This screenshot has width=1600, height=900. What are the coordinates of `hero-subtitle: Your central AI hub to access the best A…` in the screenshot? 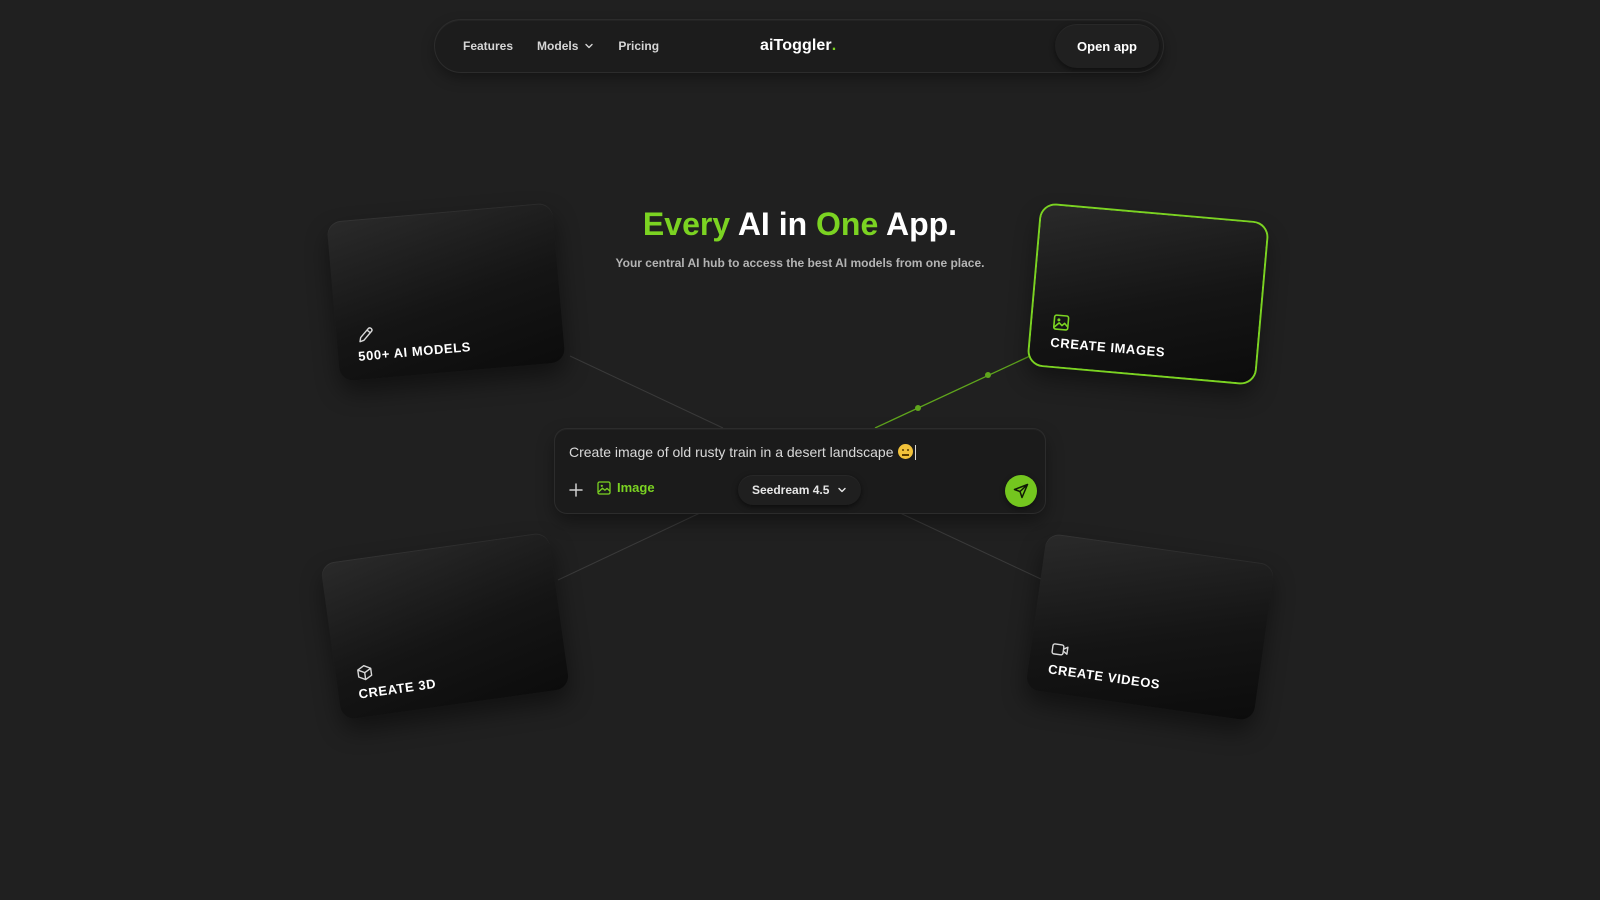 It's located at (800, 263).